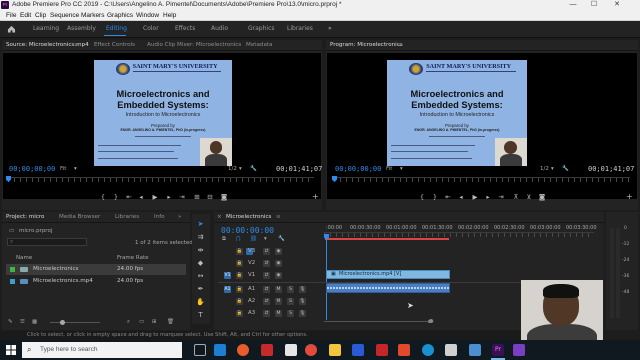 The image size is (640, 360). What do you see at coordinates (300, 28) in the screenshot?
I see `workspace-libraries: Libraries` at bounding box center [300, 28].